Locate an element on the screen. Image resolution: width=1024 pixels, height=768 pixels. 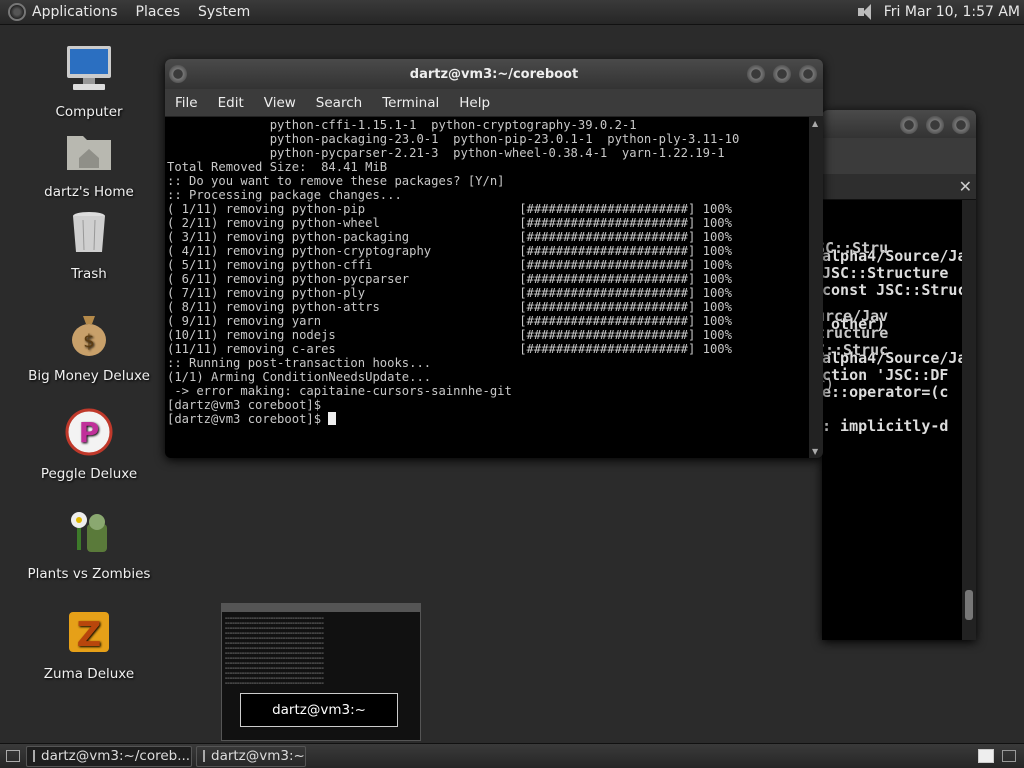
money-bag-icon: $ is located at coordinates (89, 336).